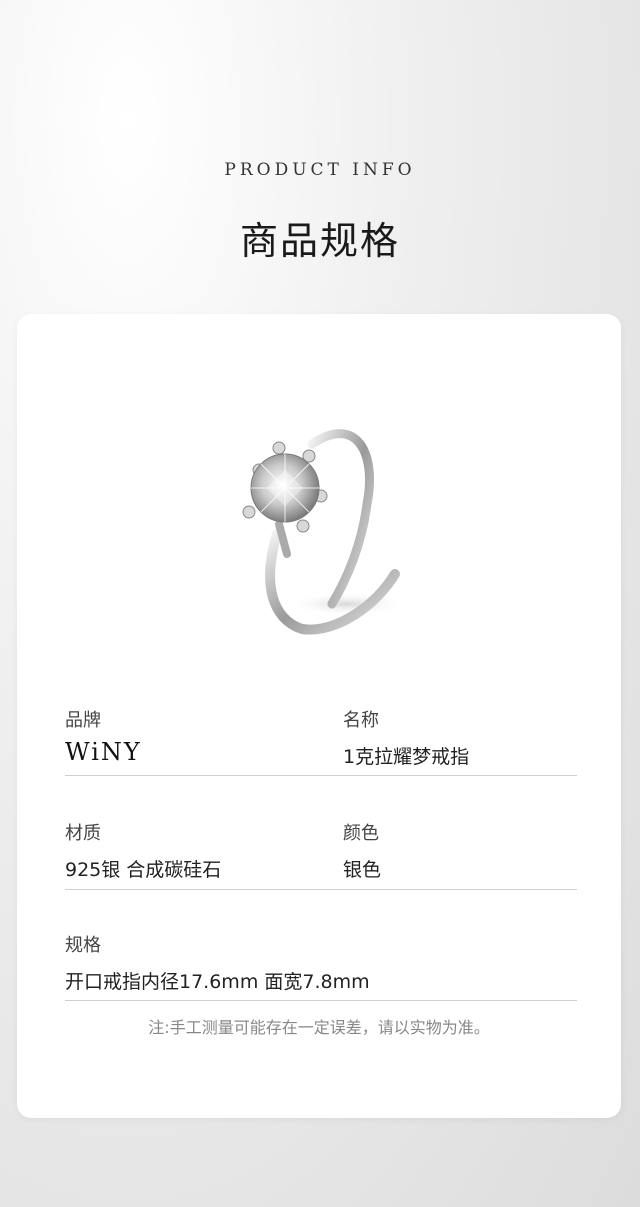 The width and height of the screenshot is (640, 1207). I want to click on header-subtitle: PRODUCT INFO, so click(320, 170).